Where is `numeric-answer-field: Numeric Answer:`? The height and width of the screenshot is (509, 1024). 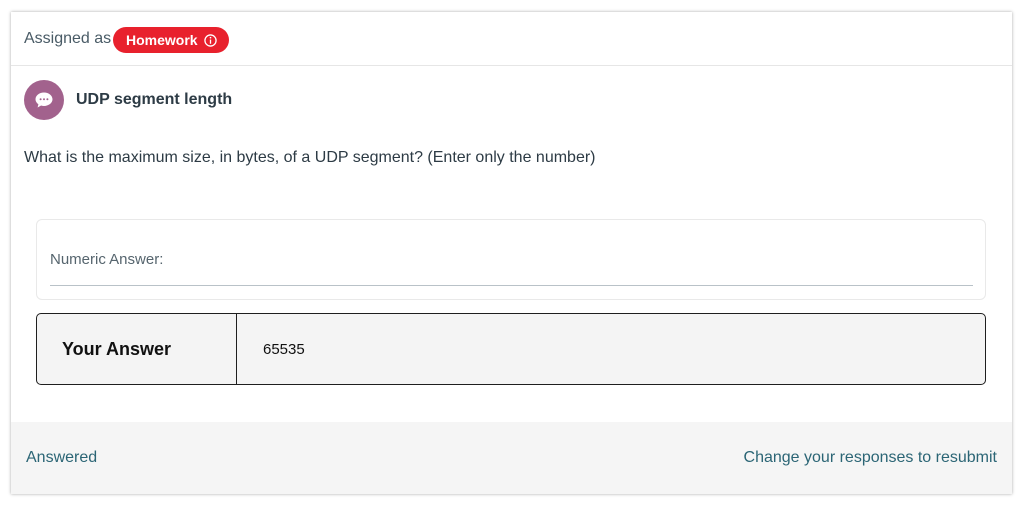 numeric-answer-field: Numeric Answer: is located at coordinates (511, 259).